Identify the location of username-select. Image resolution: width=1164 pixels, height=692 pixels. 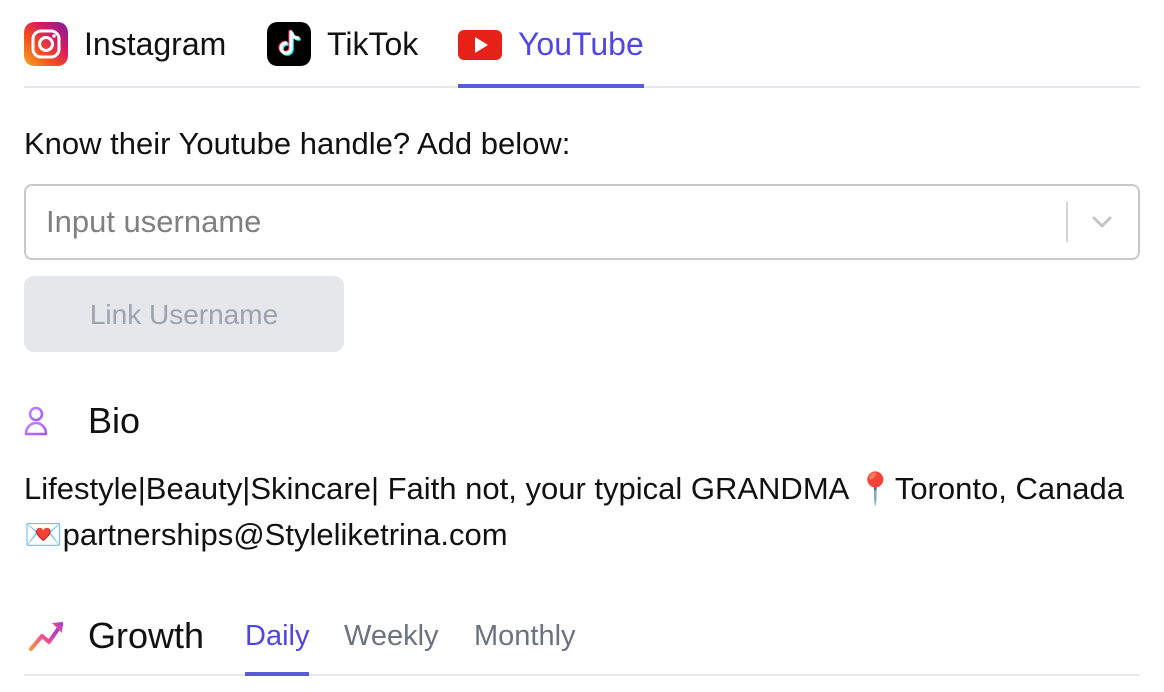
(582, 222).